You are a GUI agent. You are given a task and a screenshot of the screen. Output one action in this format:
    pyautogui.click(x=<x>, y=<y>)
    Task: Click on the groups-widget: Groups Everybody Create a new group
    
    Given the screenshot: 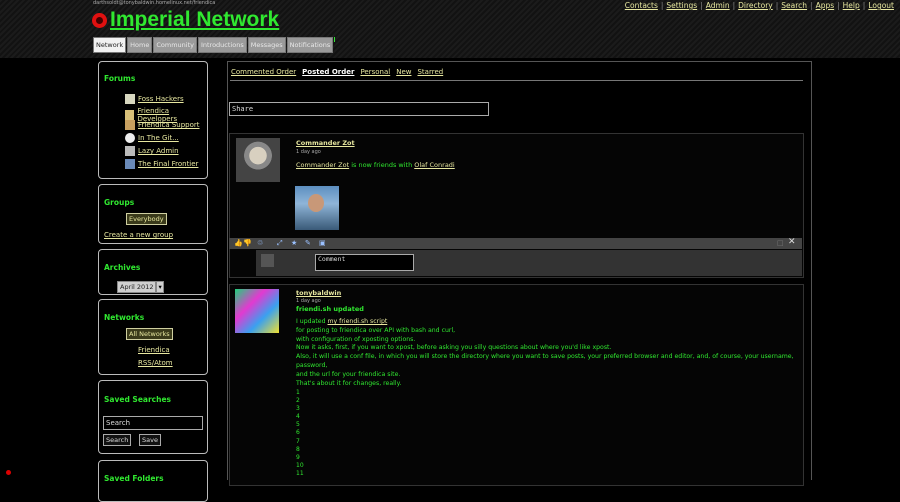 What is the action you would take?
    pyautogui.click(x=153, y=214)
    